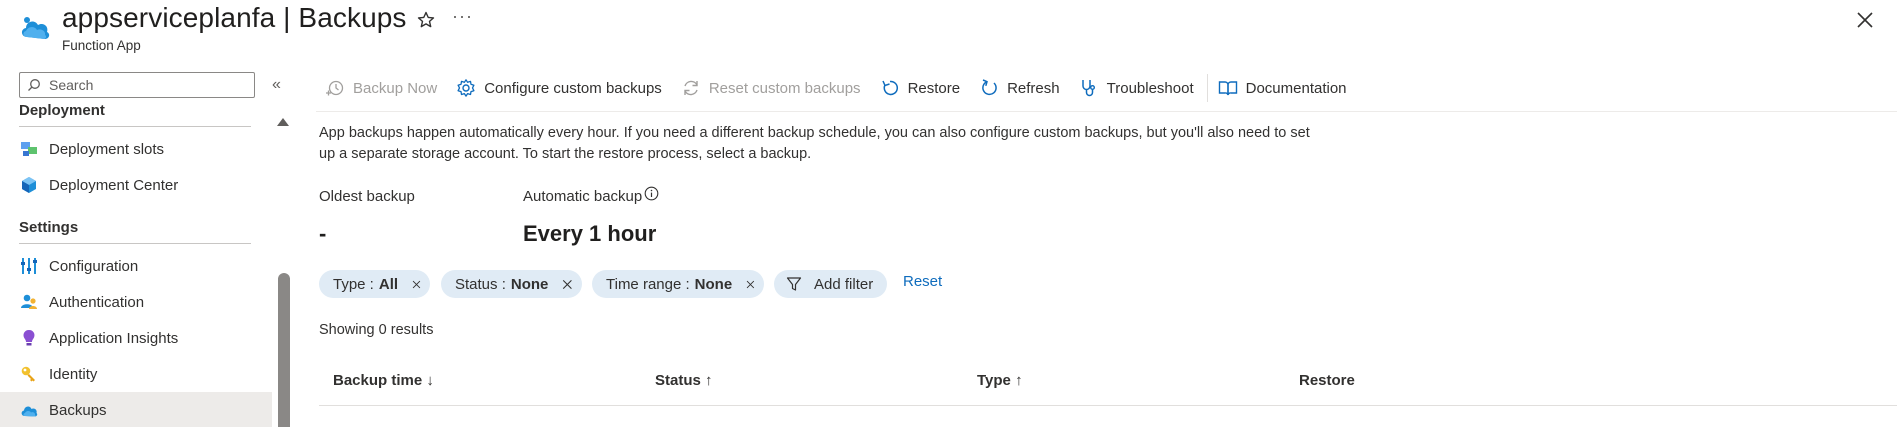  Describe the element at coordinates (144, 85) in the screenshot. I see `search-input` at that location.